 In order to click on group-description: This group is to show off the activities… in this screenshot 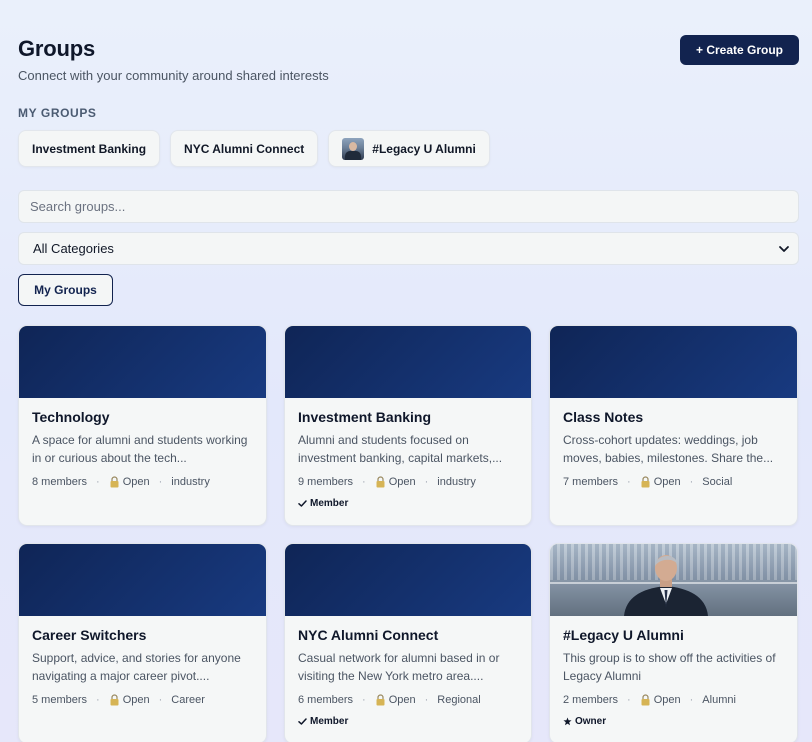, I will do `click(669, 667)`.